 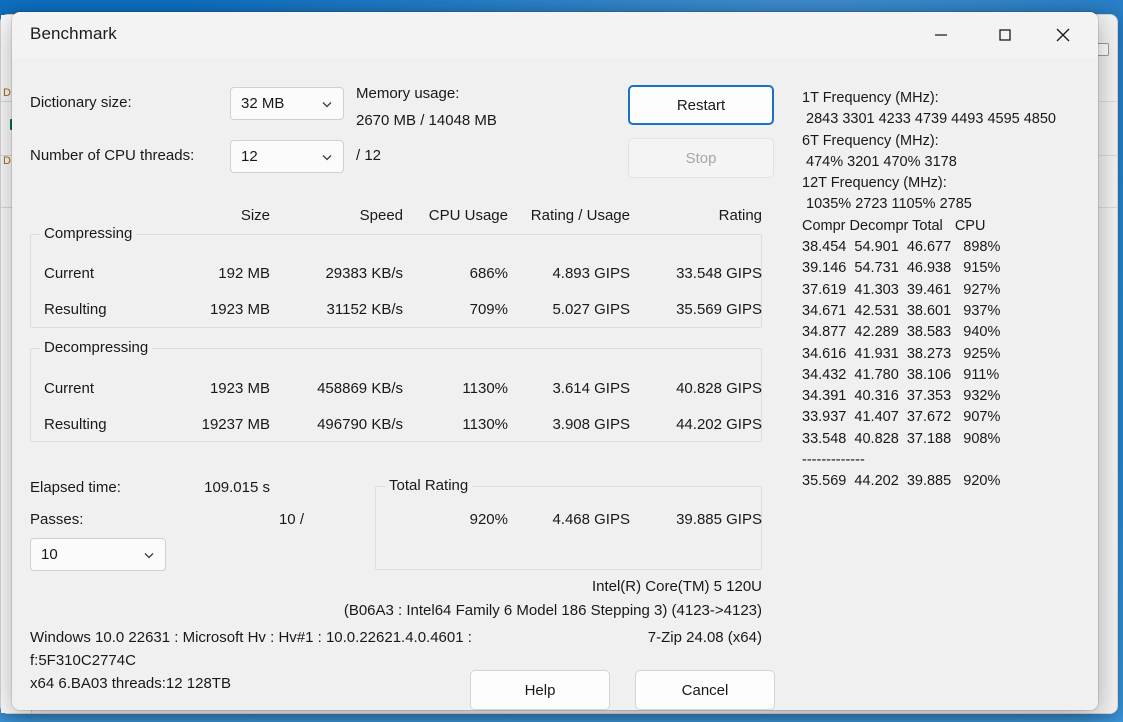 I want to click on total-rating-rating-usage: 4.468 GIPS, so click(x=591, y=519).